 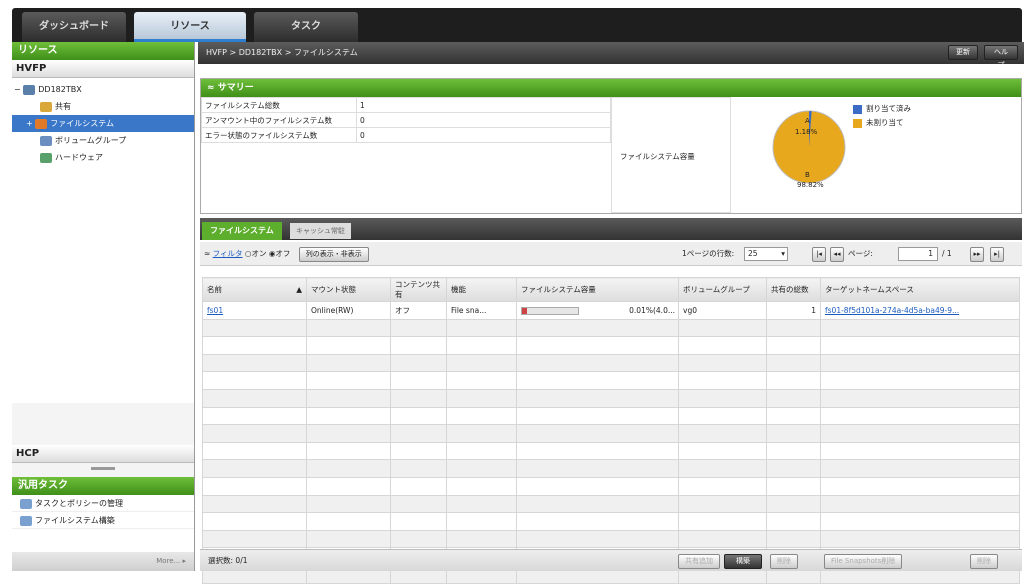 What do you see at coordinates (860, 253) in the screenshot?
I see `page-label: ページ:` at bounding box center [860, 253].